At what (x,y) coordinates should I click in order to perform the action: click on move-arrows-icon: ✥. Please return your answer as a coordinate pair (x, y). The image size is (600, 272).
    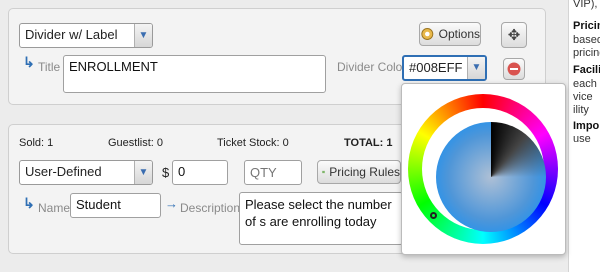
    Looking at the image, I should click on (514, 35).